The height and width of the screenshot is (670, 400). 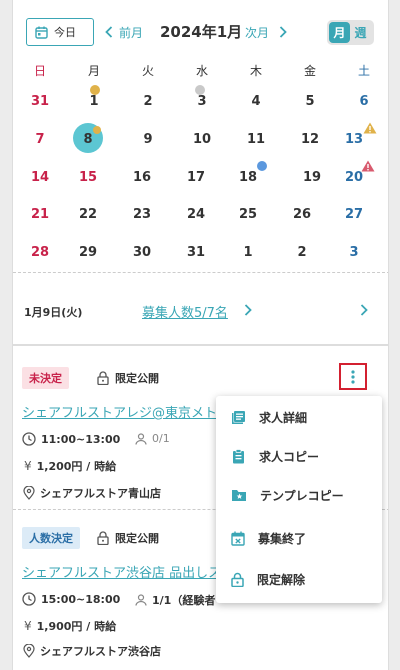 What do you see at coordinates (128, 378) in the screenshot?
I see `visibility-row: 限定公開` at bounding box center [128, 378].